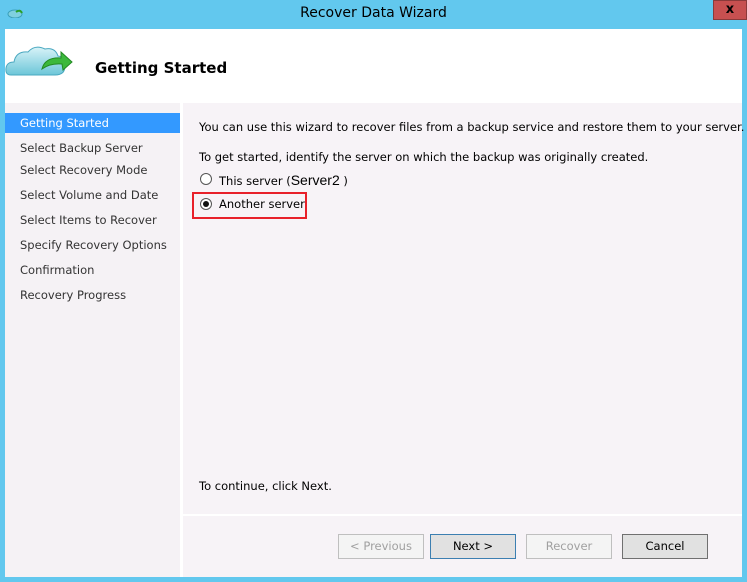 The width and height of the screenshot is (747, 582). What do you see at coordinates (262, 204) in the screenshot?
I see `another-server-label: Another server` at bounding box center [262, 204].